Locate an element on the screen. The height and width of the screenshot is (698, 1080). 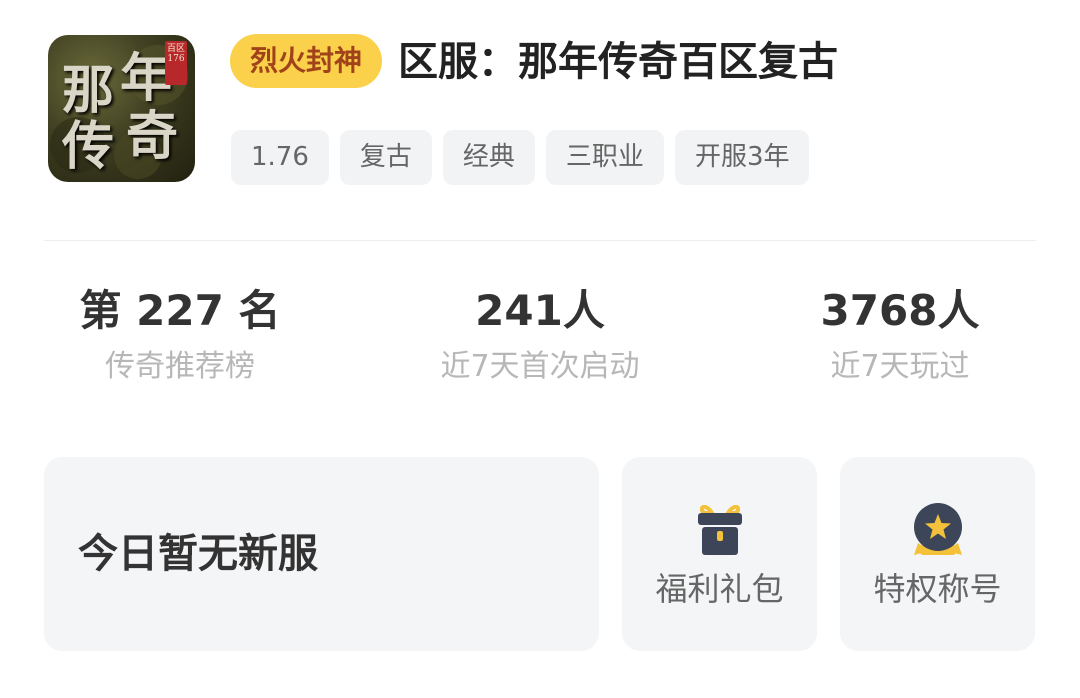
stat-first-launch-label: 近7天首次启动 is located at coordinates (540, 366).